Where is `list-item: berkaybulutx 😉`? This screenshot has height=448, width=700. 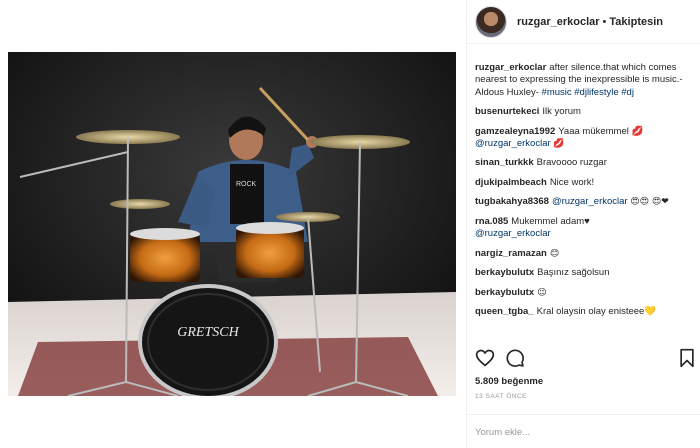 list-item: berkaybulutx 😉 is located at coordinates (586, 293).